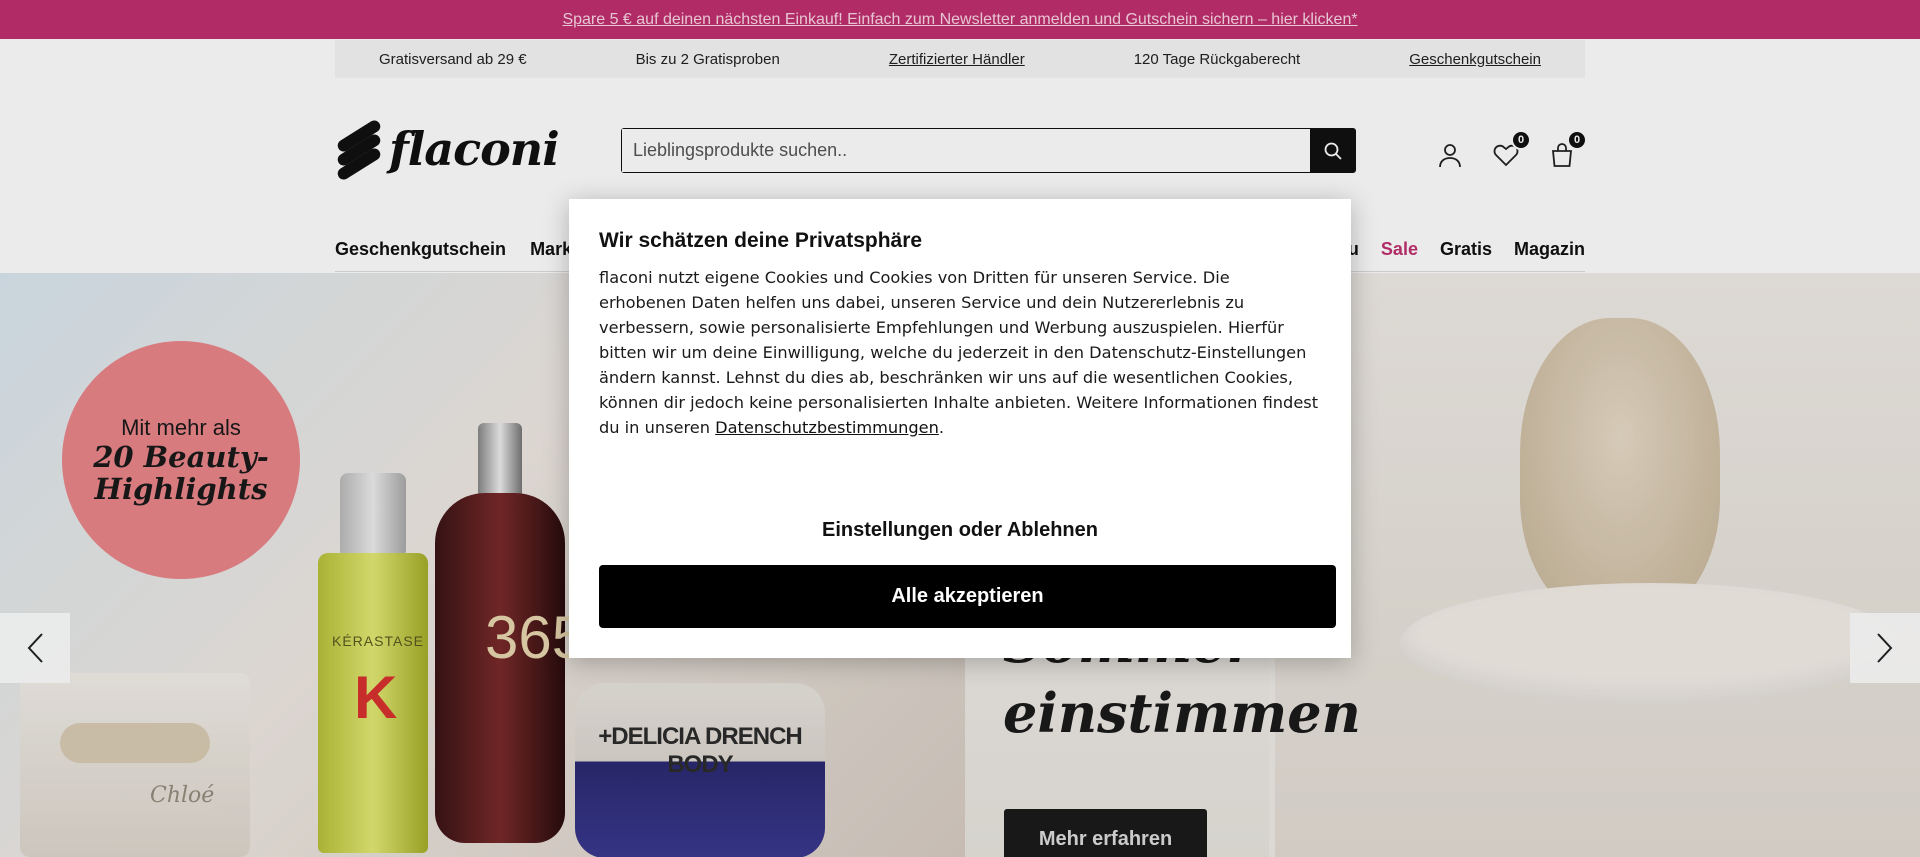 The image size is (1920, 857). What do you see at coordinates (960, 530) in the screenshot?
I see `cookie-settings-or-decline-button: Einstellungen oder Ablehnen` at bounding box center [960, 530].